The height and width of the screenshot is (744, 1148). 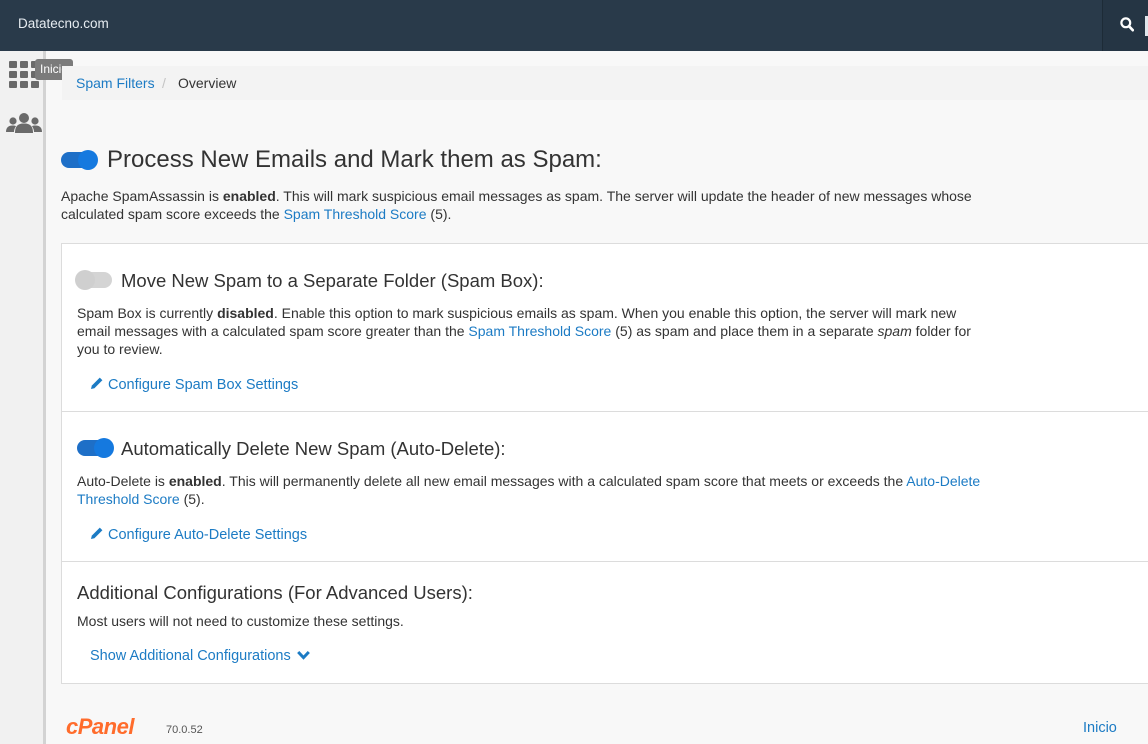 What do you see at coordinates (744, 331) in the screenshot?
I see `desc-text: (5) as spam and place them in a separate` at bounding box center [744, 331].